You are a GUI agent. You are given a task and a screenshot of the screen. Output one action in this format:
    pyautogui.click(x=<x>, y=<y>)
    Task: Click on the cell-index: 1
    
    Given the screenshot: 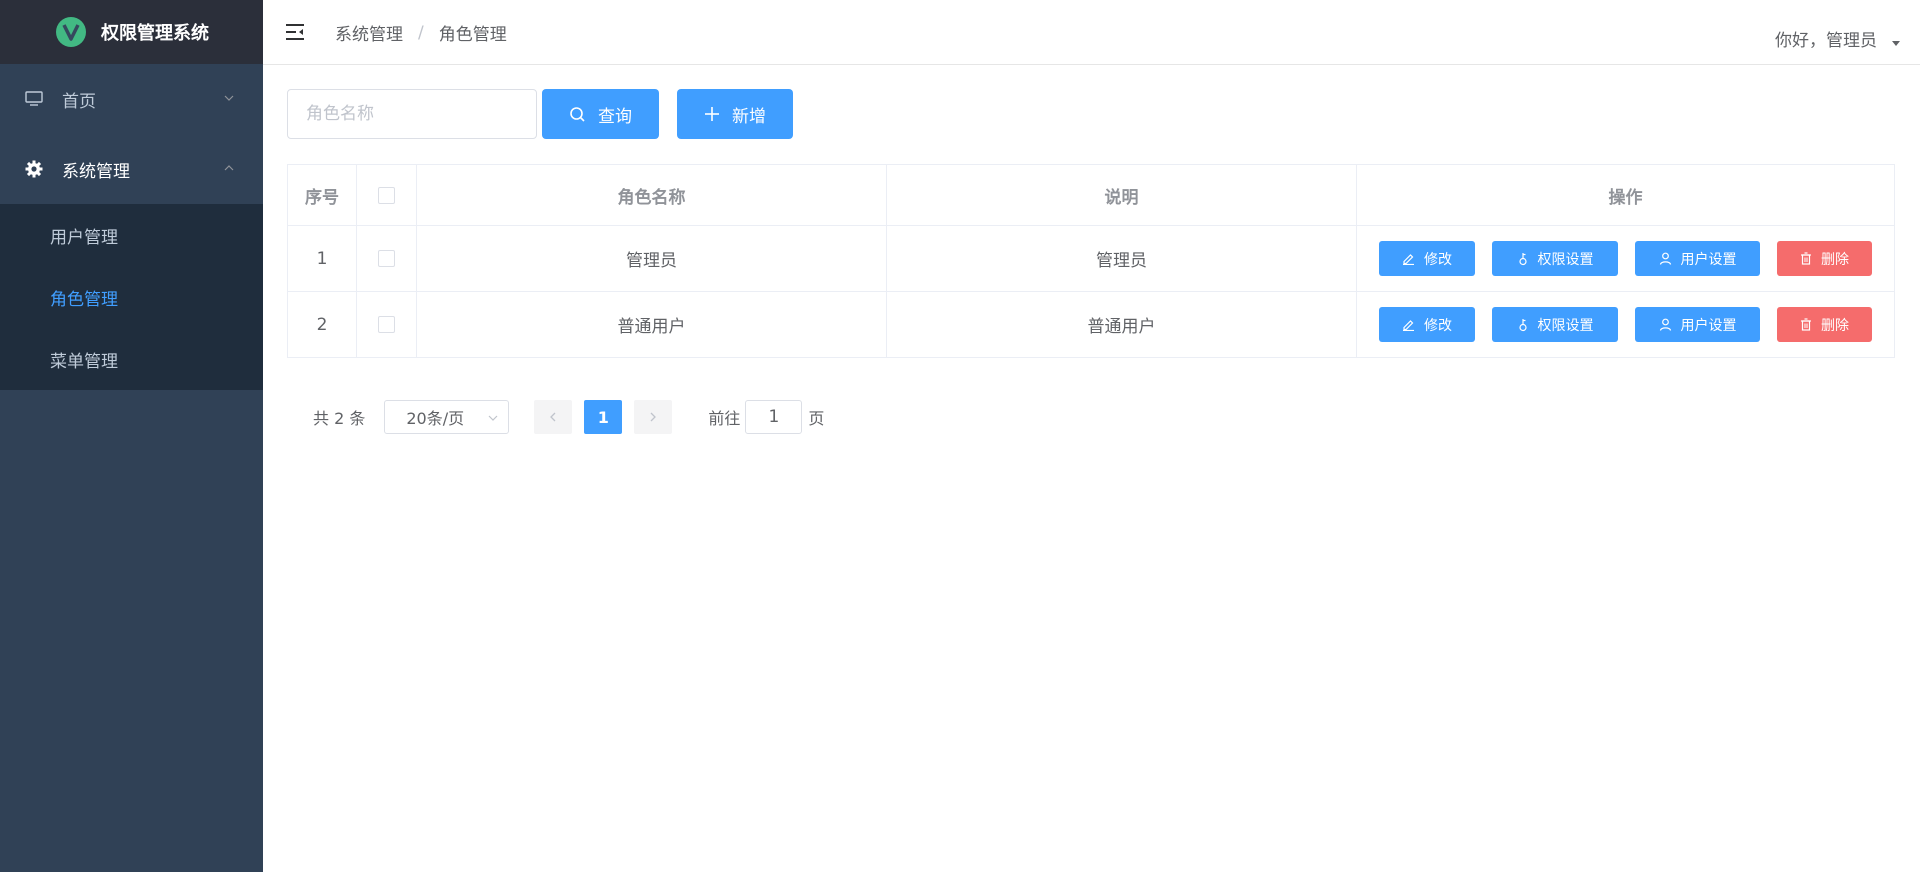 What is the action you would take?
    pyautogui.click(x=322, y=258)
    